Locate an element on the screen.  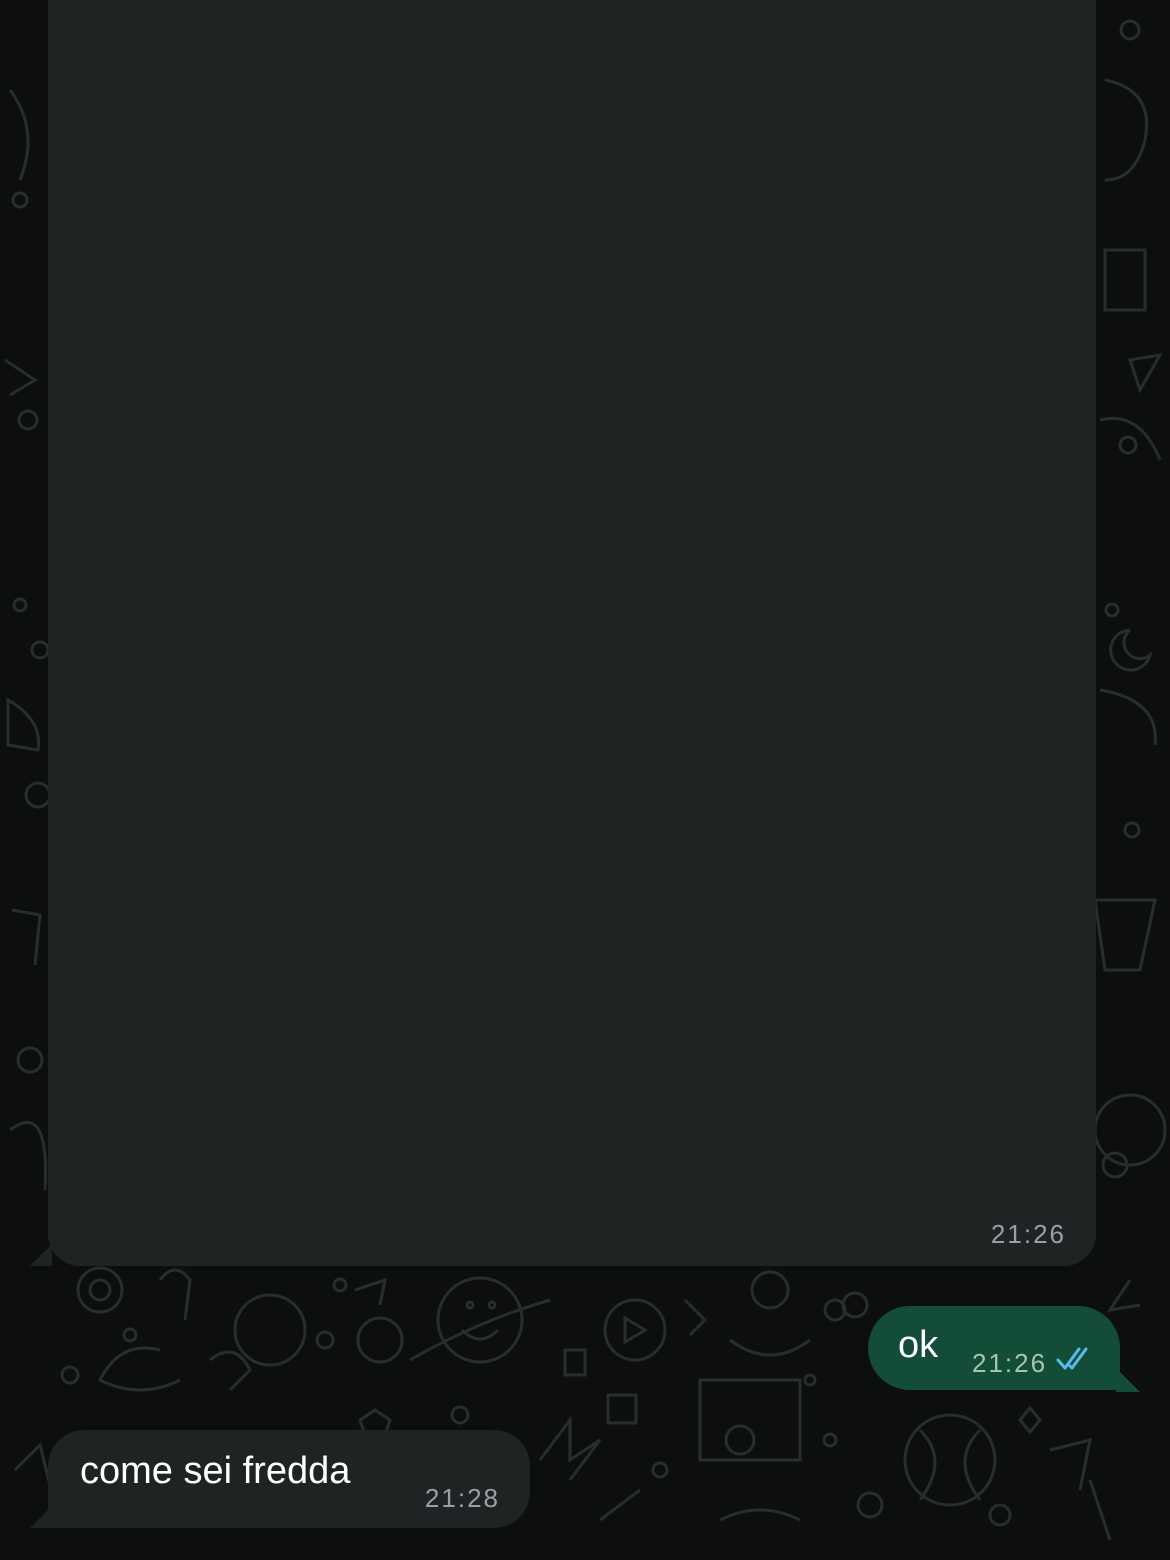
message-text: come sei fredda is located at coordinates (215, 1471).